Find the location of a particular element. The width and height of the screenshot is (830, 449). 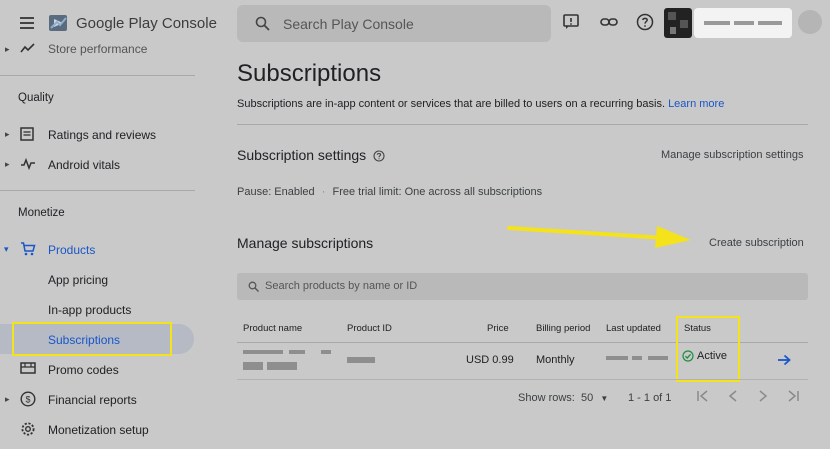

brand-title: Google Play Console is located at coordinates (146, 23).